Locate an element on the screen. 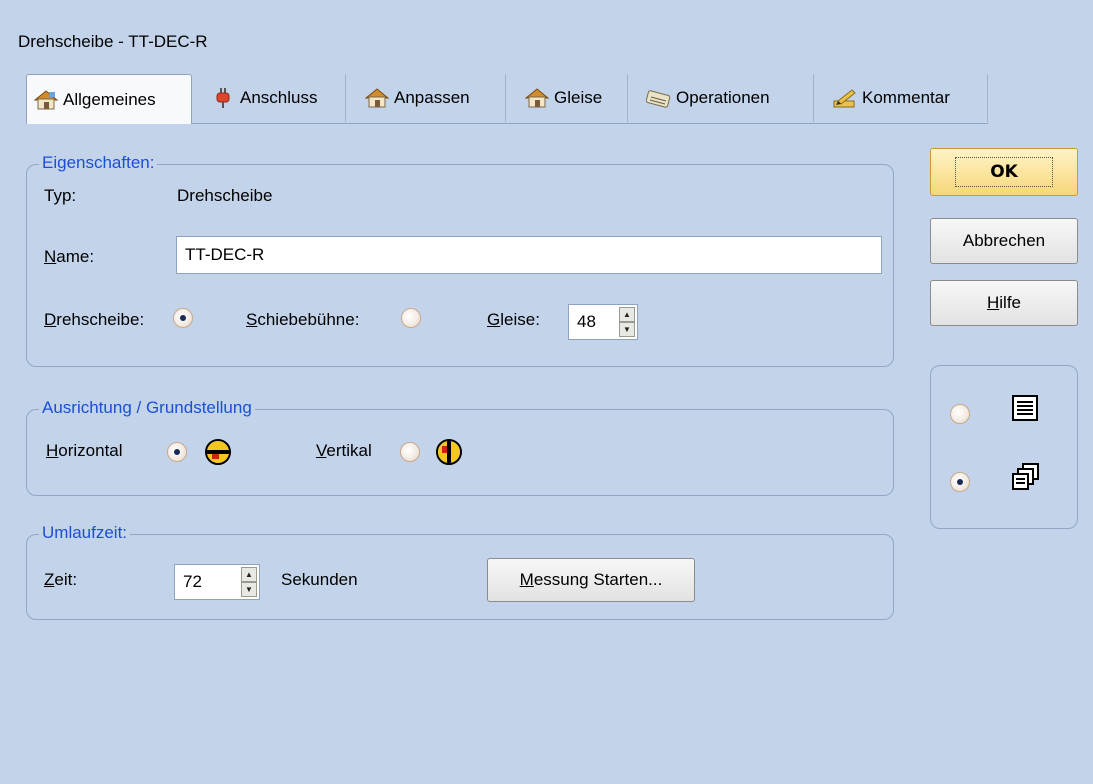  umlaufzeit-group: Umlaufzeit: is located at coordinates (460, 571).